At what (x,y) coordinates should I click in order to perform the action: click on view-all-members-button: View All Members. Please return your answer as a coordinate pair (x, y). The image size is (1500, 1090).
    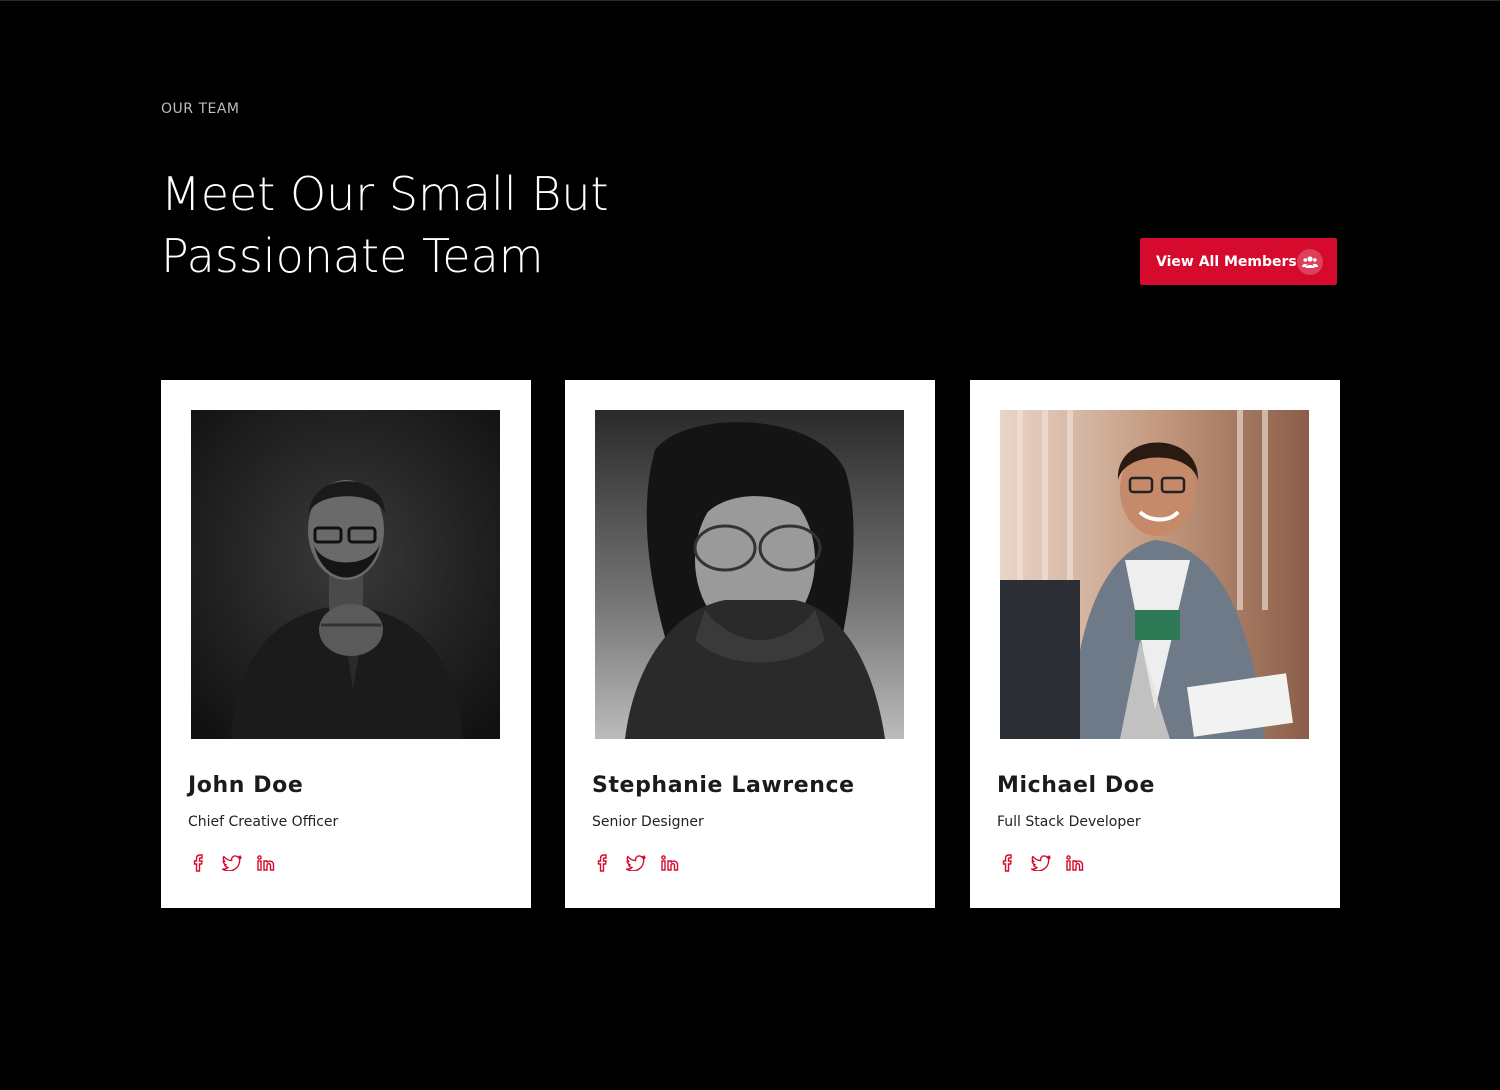
    Looking at the image, I should click on (1238, 261).